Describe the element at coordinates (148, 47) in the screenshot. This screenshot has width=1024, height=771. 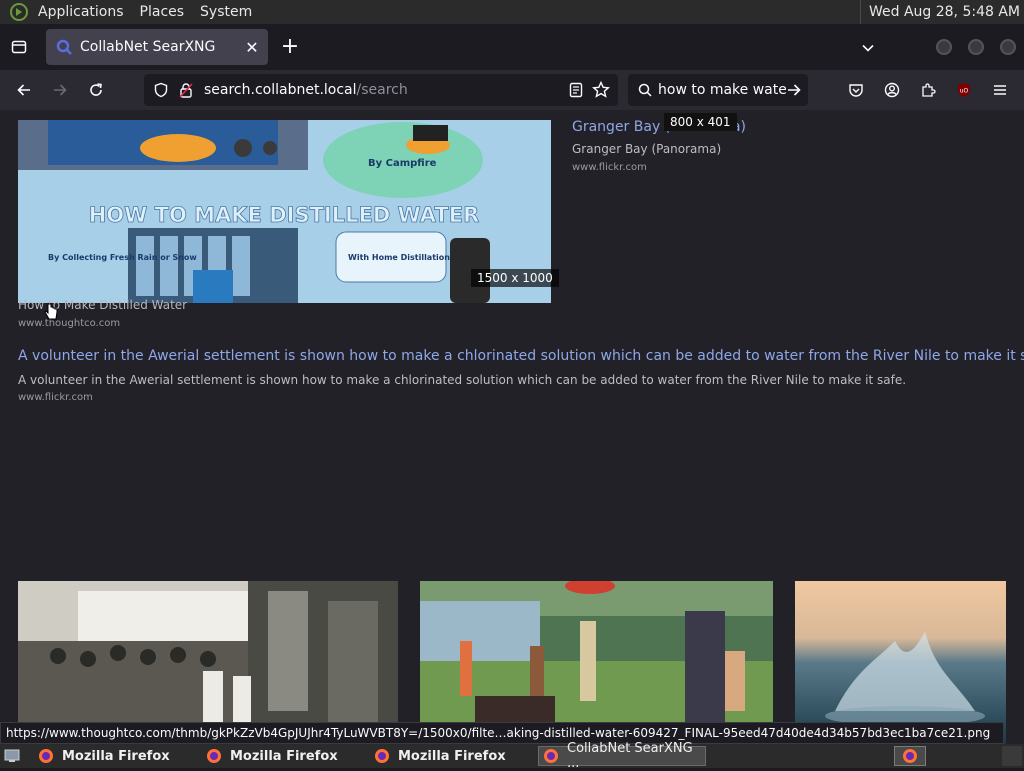
I see `tab-title: CollabNet SearXNG` at that location.